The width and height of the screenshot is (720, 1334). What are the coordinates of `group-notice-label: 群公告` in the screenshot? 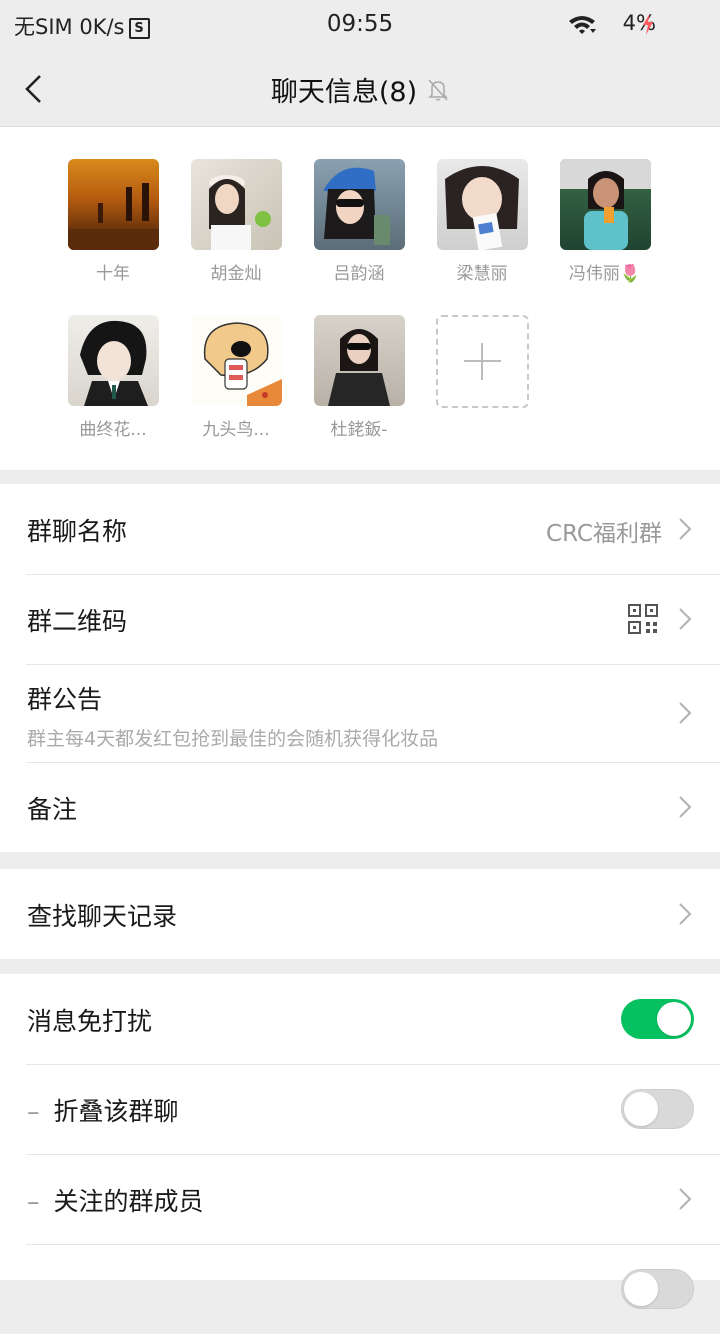 It's located at (65, 699).